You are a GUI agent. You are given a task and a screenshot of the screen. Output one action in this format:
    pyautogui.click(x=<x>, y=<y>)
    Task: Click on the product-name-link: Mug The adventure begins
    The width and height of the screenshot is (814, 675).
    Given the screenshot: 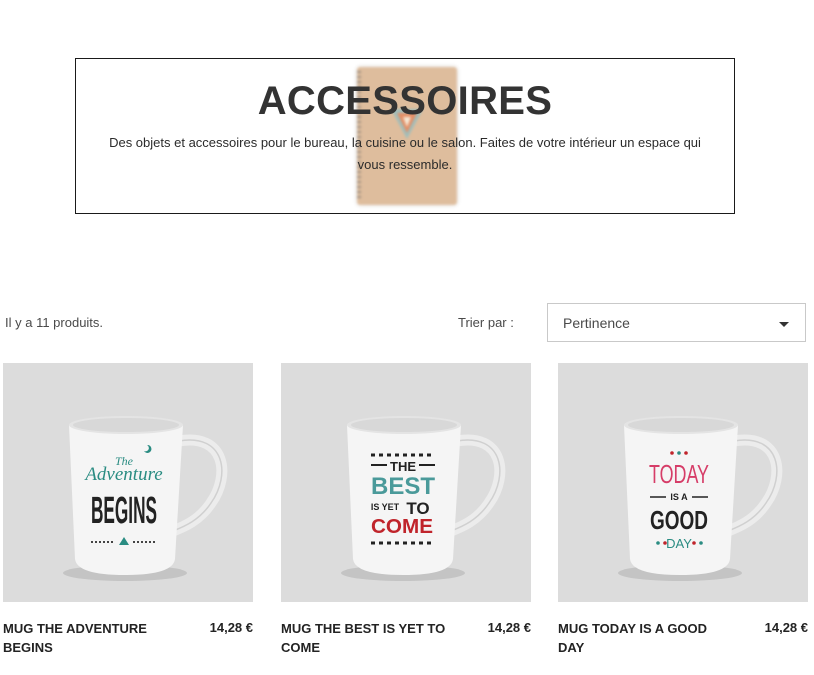 What is the action you would take?
    pyautogui.click(x=85, y=638)
    